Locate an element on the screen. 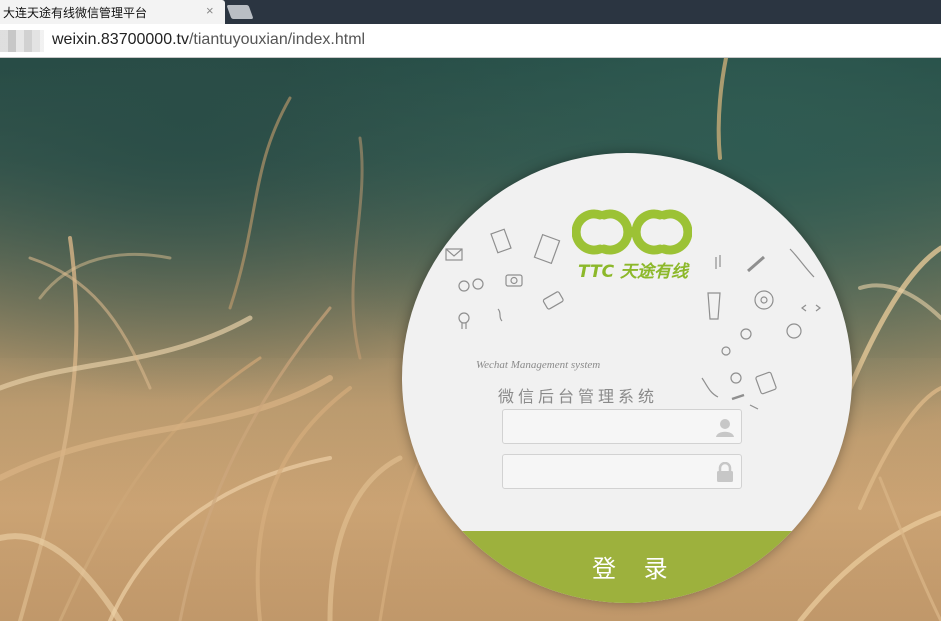 The width and height of the screenshot is (941, 621). music-note-icon is located at coordinates (718, 262).